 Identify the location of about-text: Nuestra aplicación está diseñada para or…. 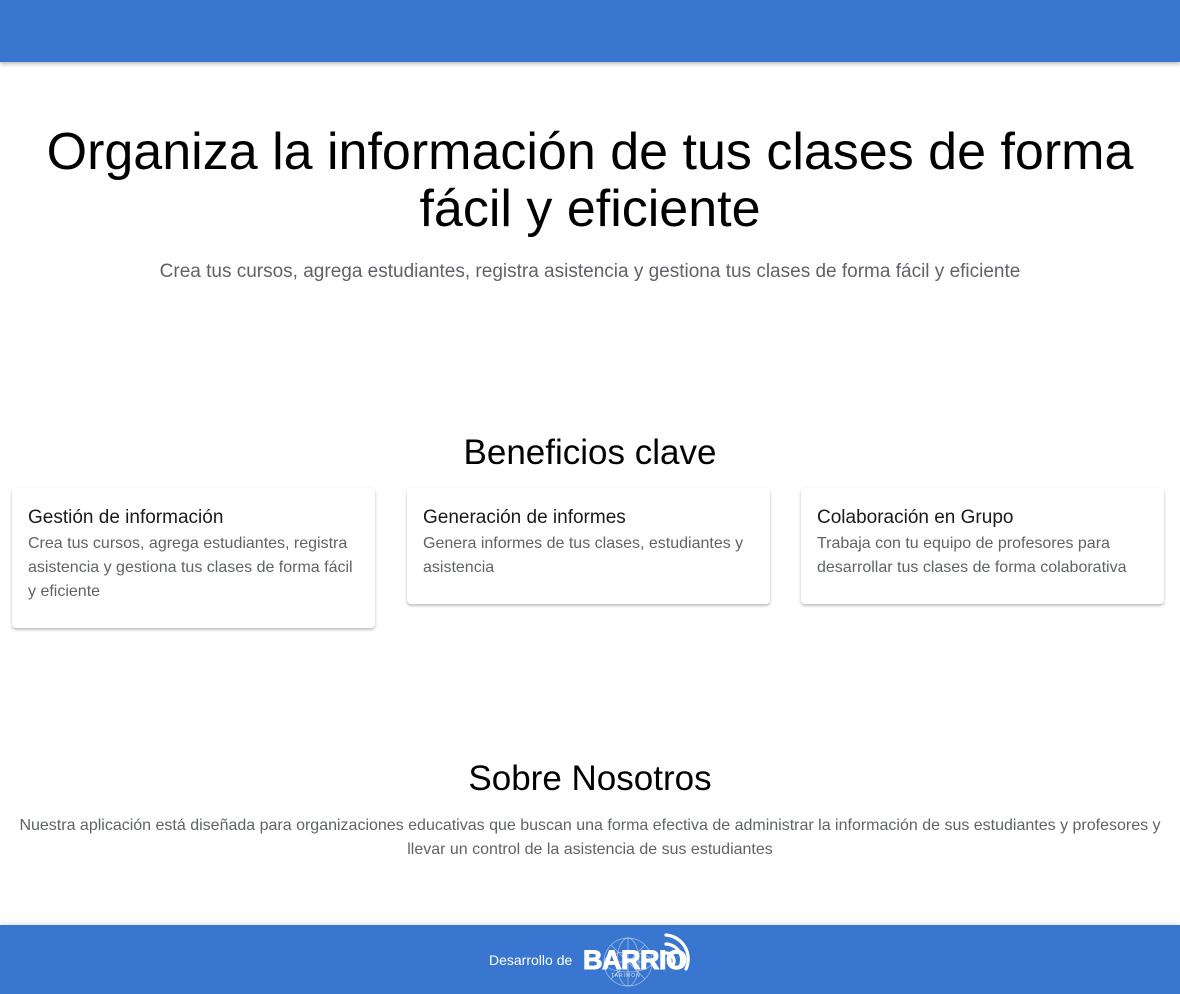
(590, 837).